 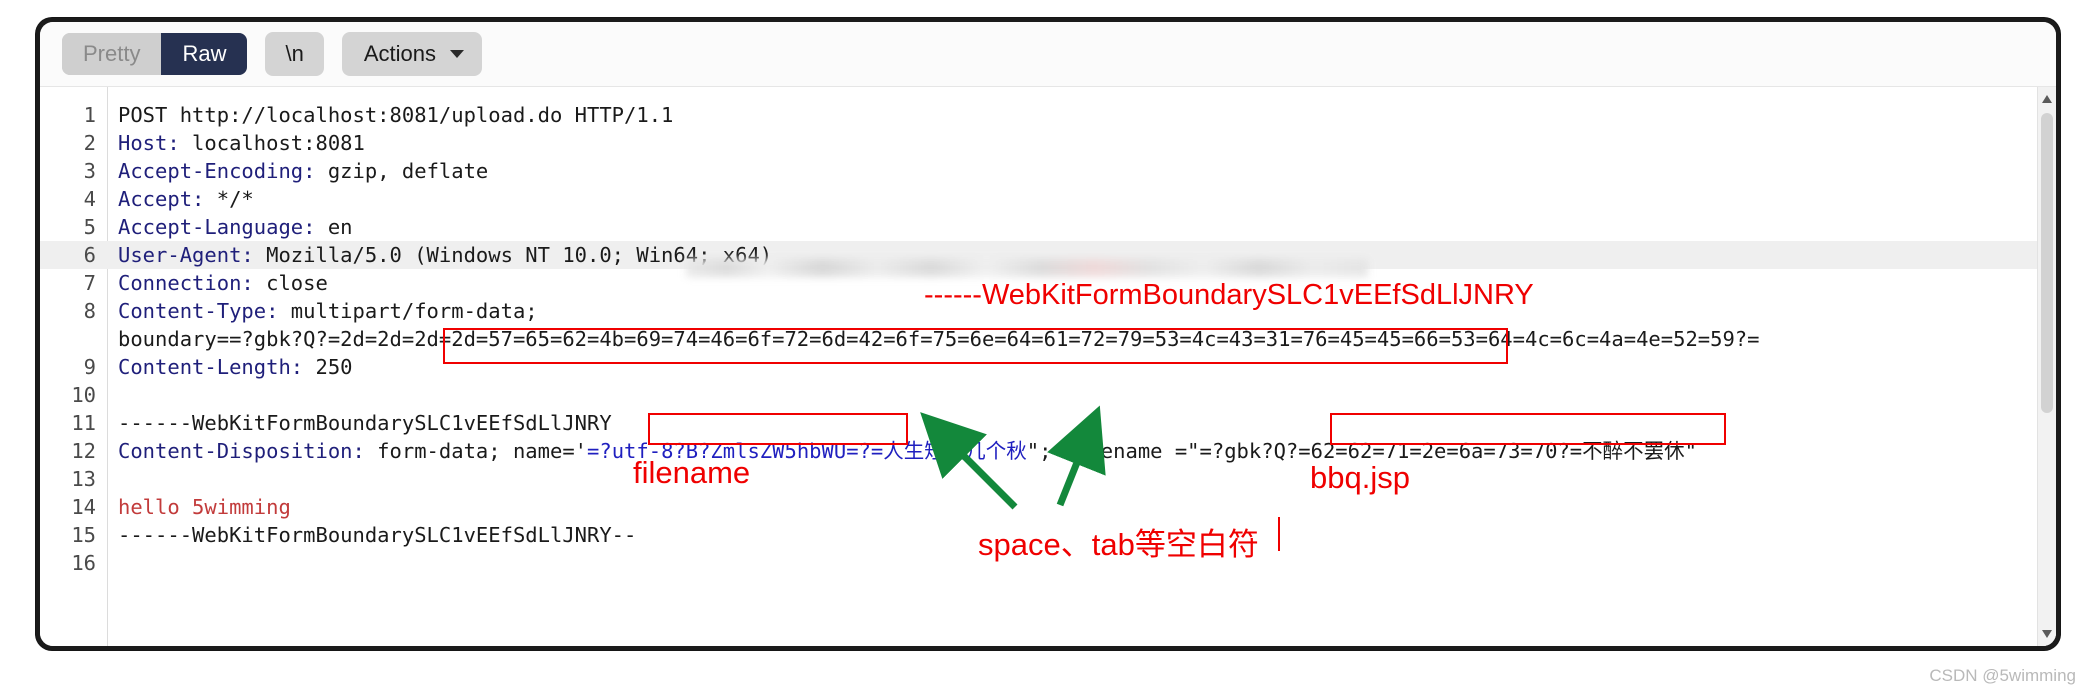 I want to click on code-line-text: Content-Type: multipart/form-data;, so click(x=328, y=311).